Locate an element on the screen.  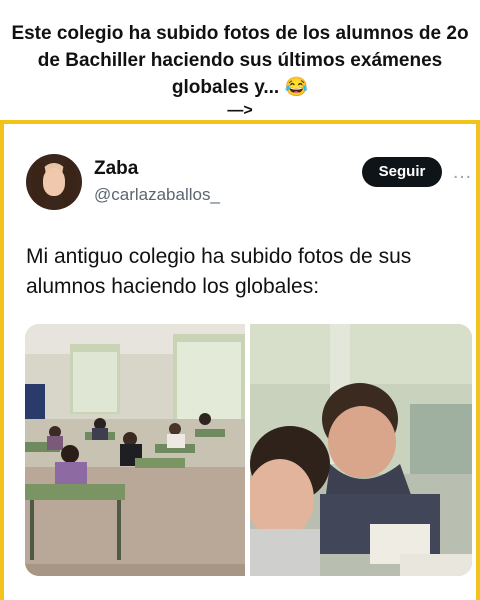
author-handle: @carlazaballos_ is located at coordinates (157, 195).